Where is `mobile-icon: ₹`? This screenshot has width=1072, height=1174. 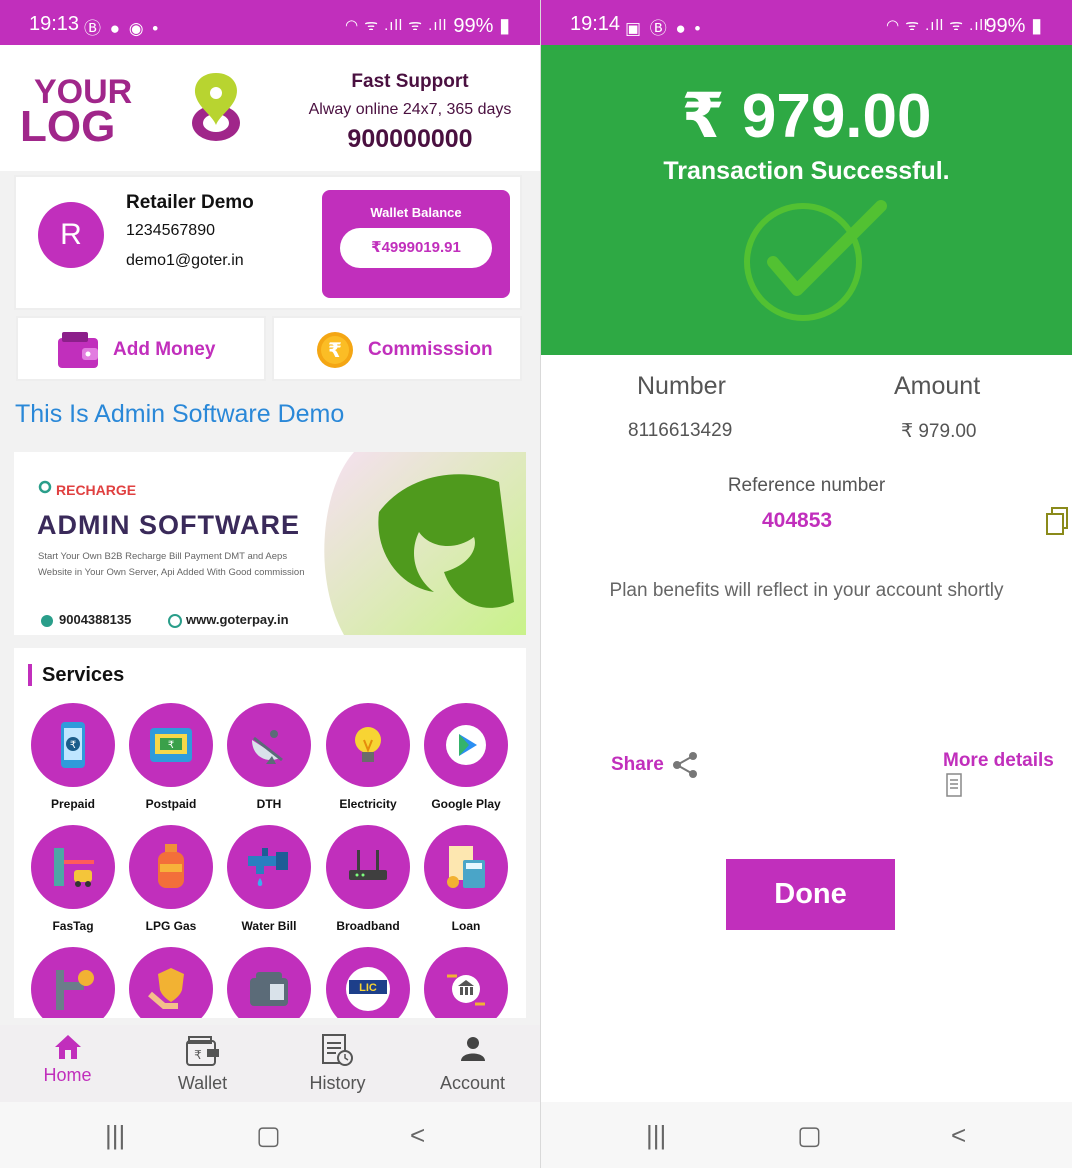
mobile-icon: ₹ is located at coordinates (73, 745).